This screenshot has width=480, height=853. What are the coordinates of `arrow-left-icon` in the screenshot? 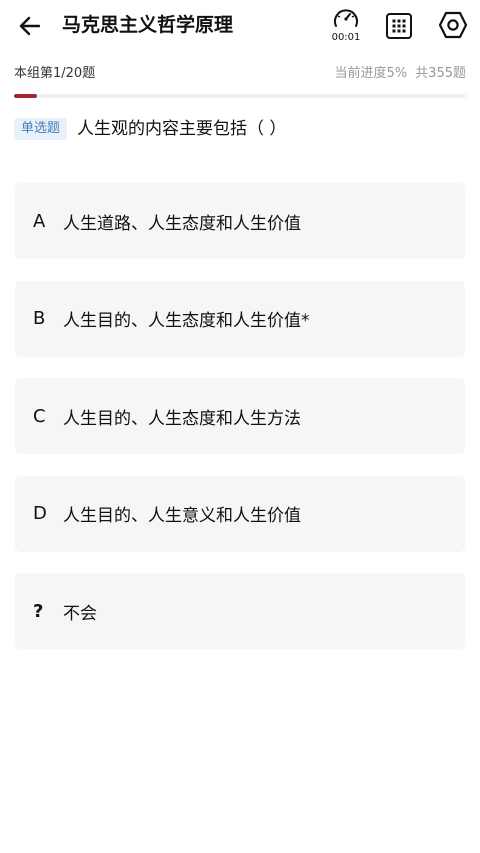 It's located at (30, 26).